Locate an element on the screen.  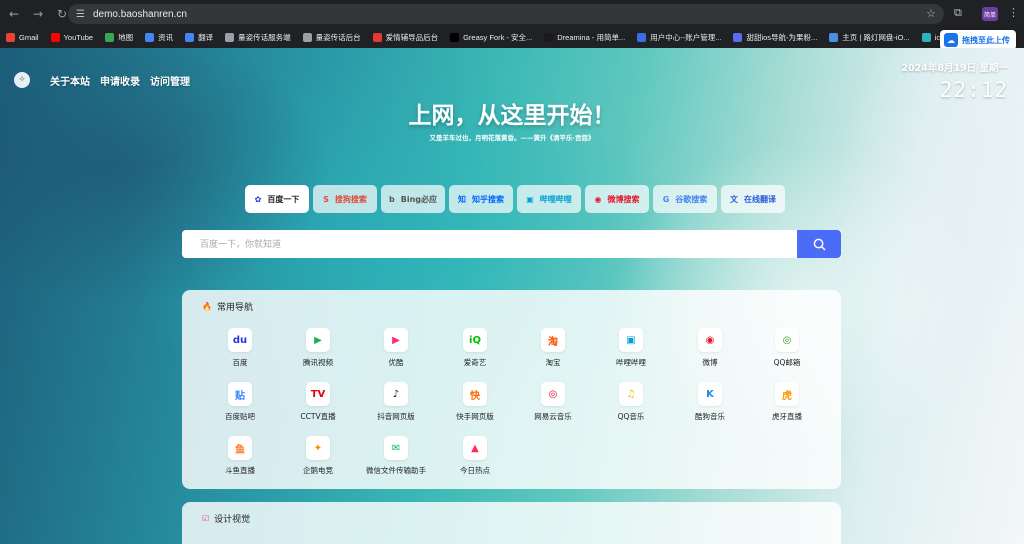
nav-site-item: ✉ 微信文件传输助手 is located at coordinates (396, 456).